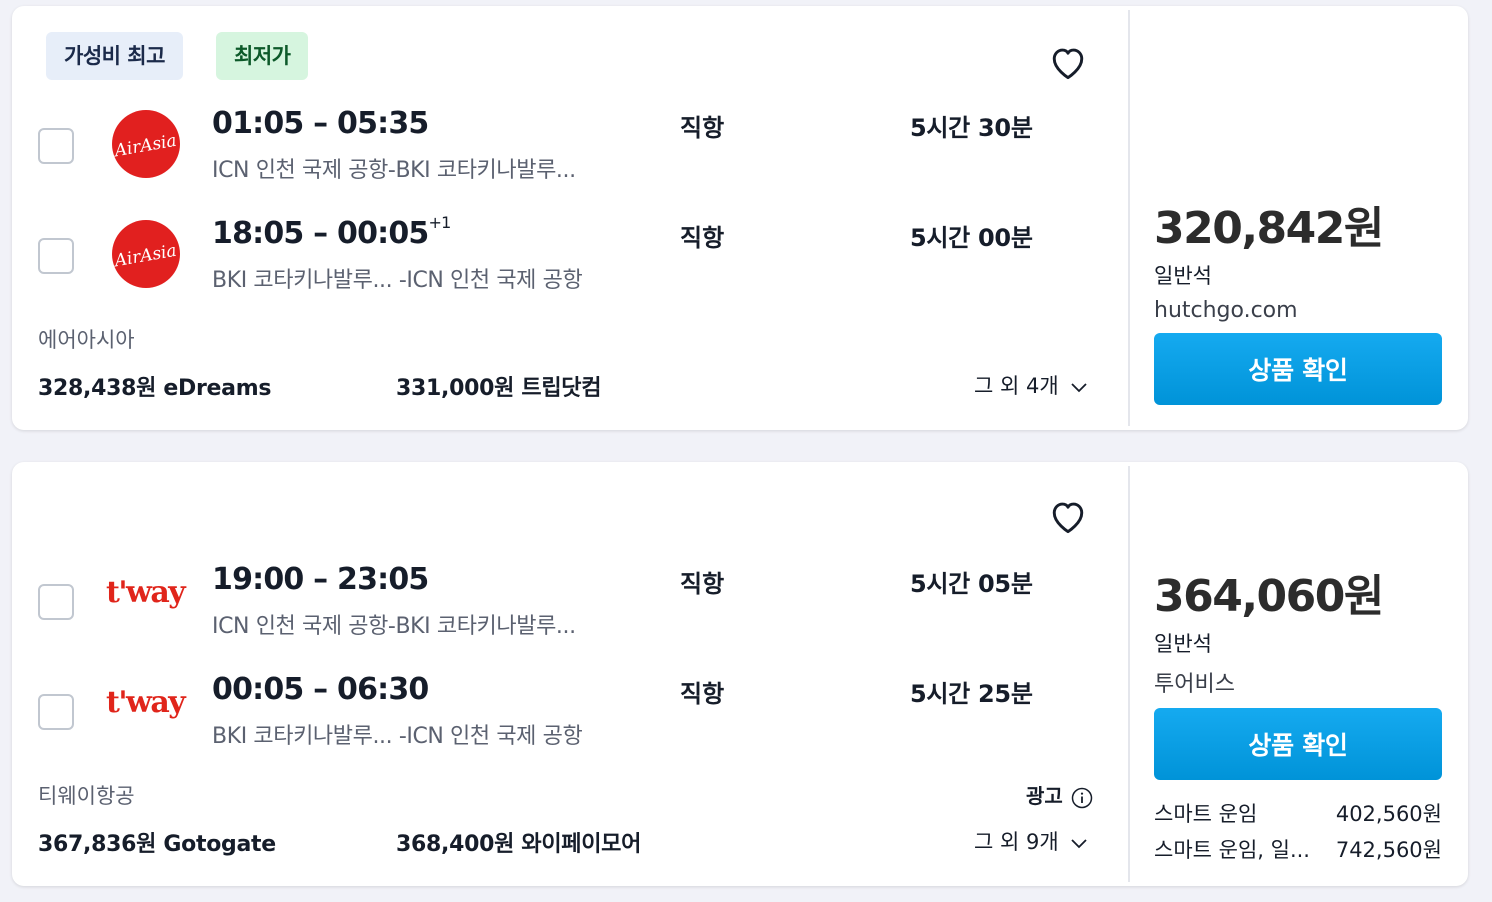 This screenshot has height=902, width=1492. Describe the element at coordinates (1226, 310) in the screenshot. I see `provider-name: hutchgo.com` at that location.